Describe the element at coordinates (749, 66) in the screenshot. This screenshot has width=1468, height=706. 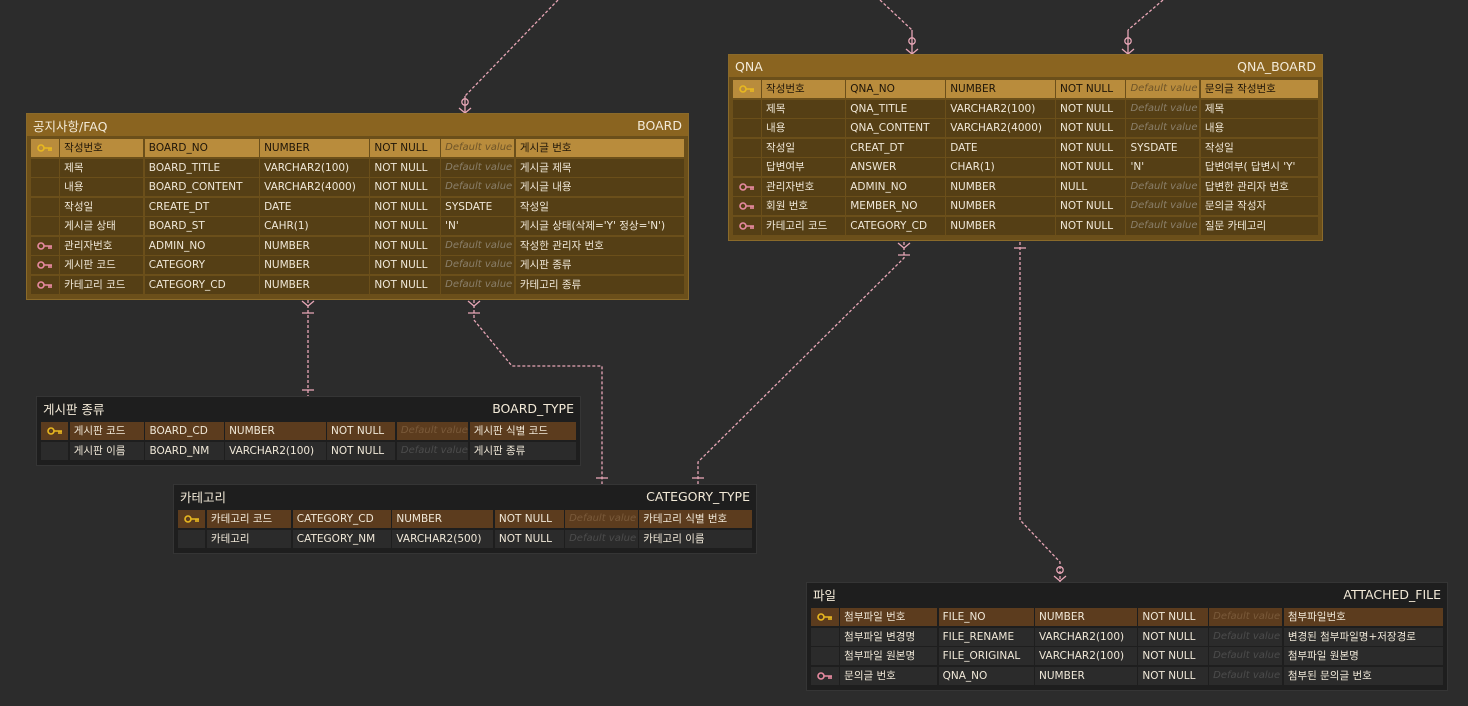
I see `entity-logical-name: QNA` at that location.